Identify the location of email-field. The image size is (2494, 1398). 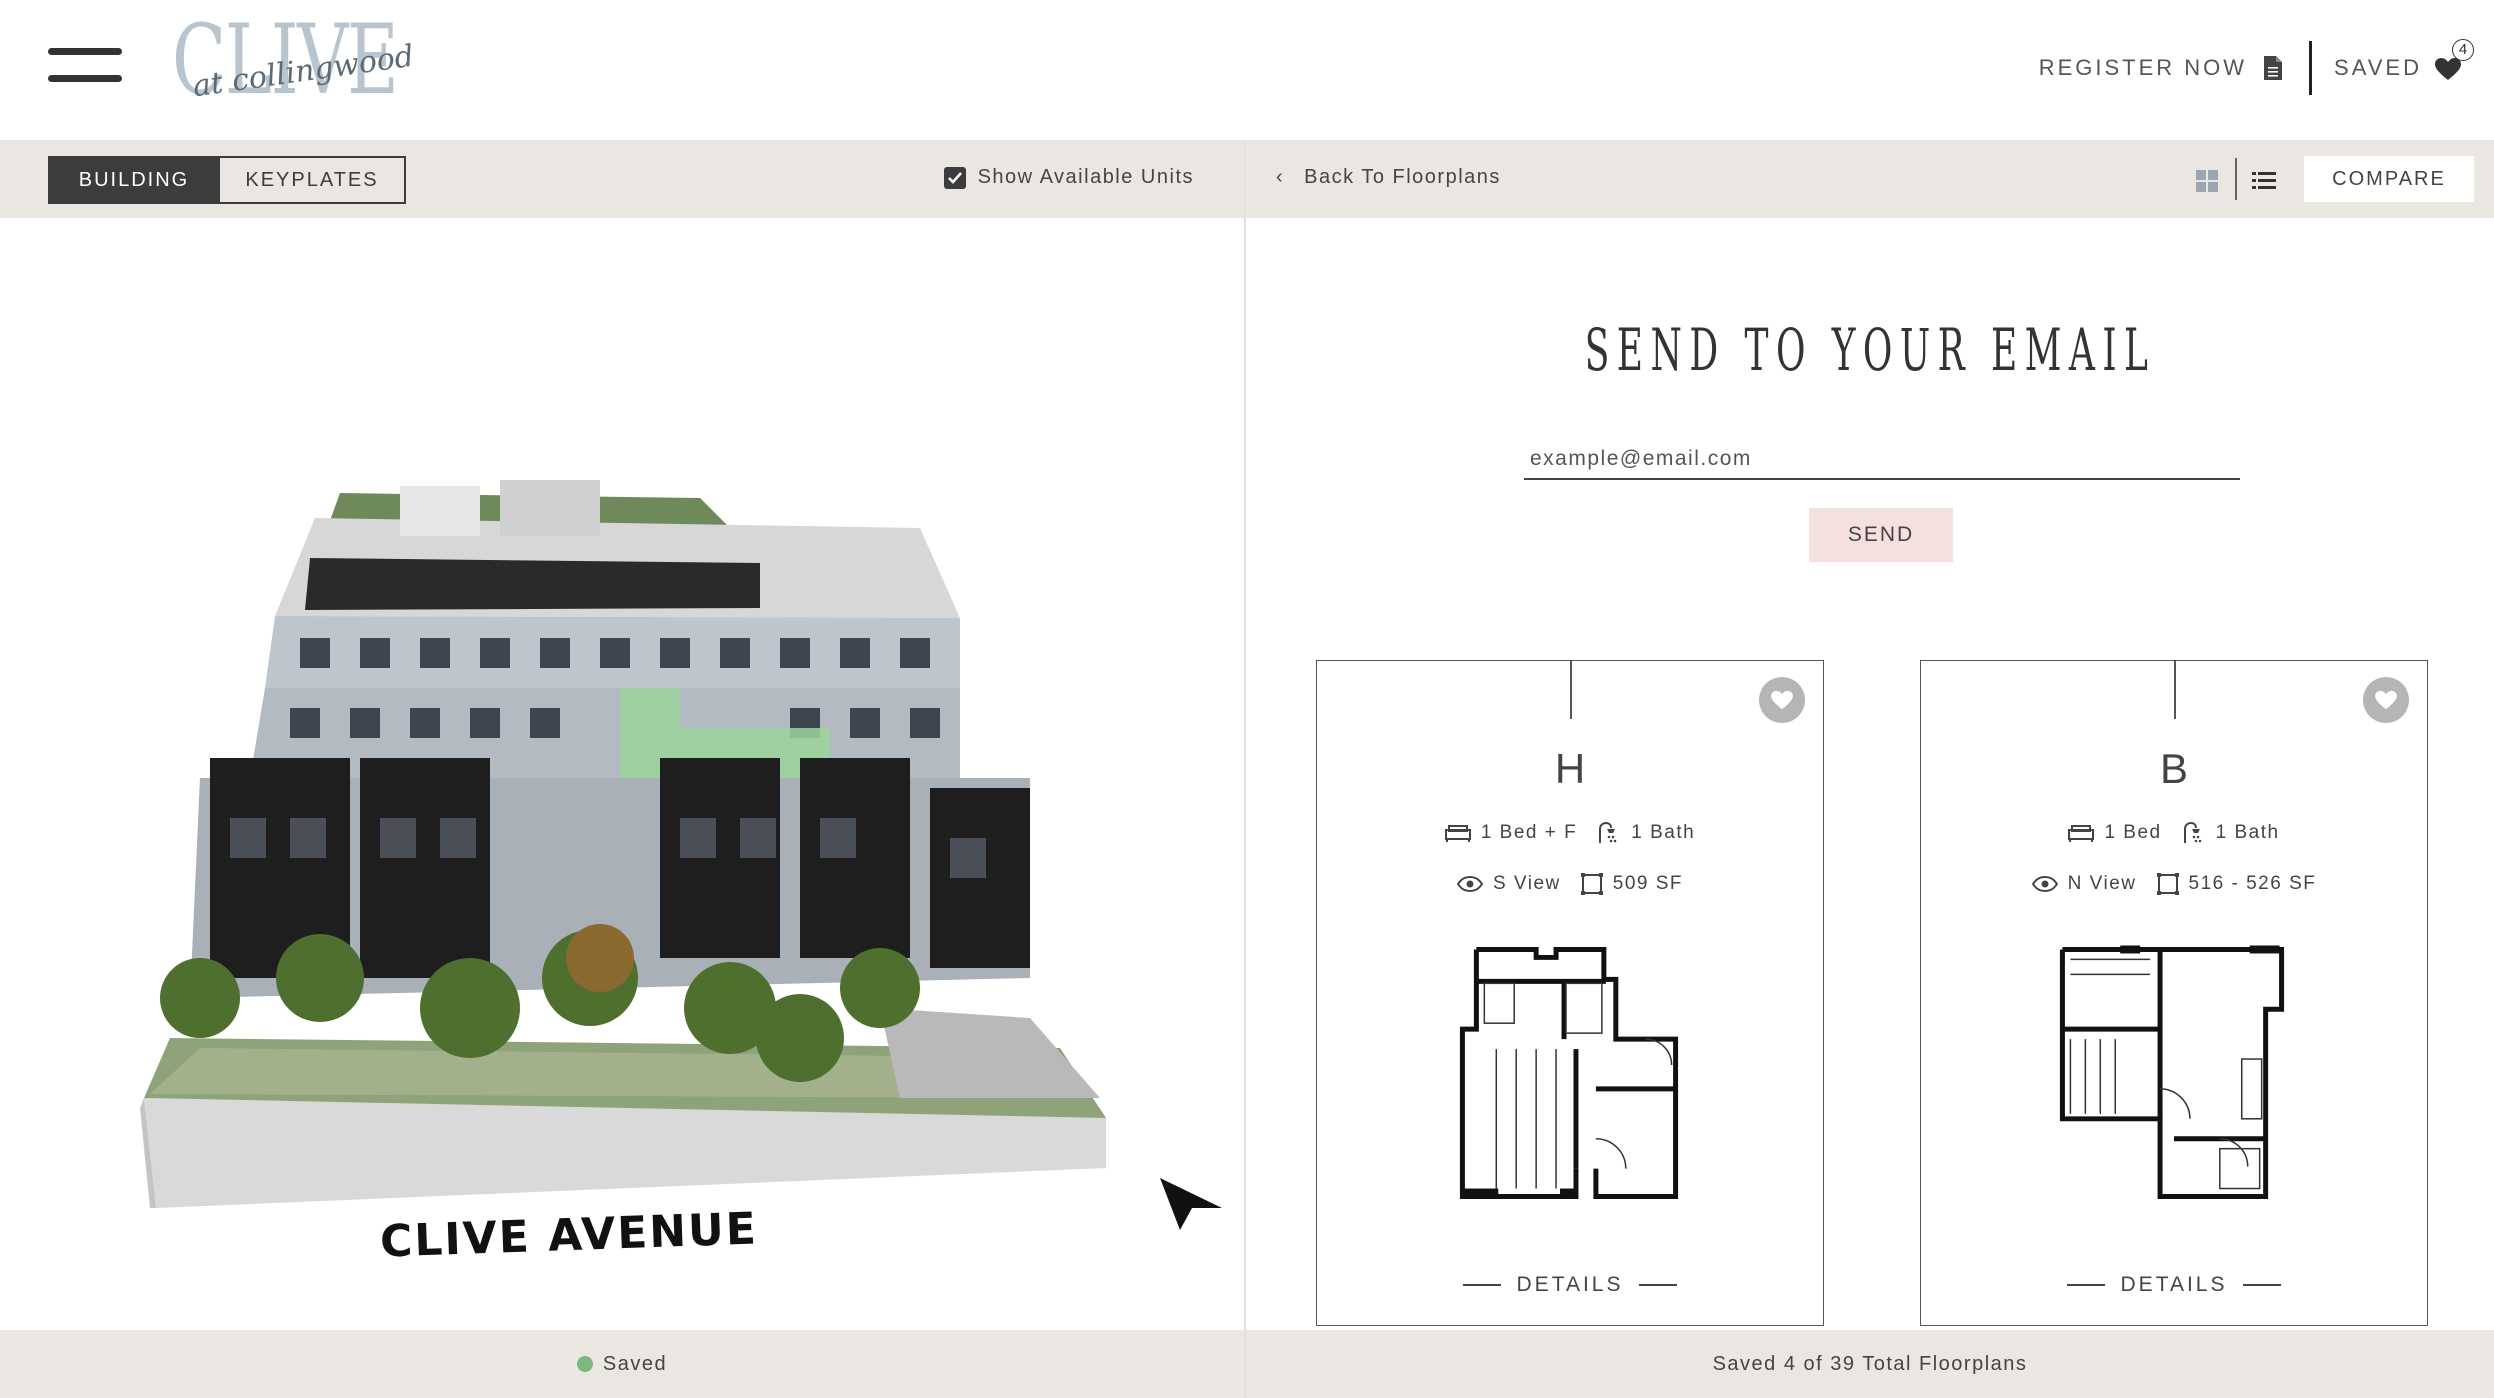
(1882, 460).